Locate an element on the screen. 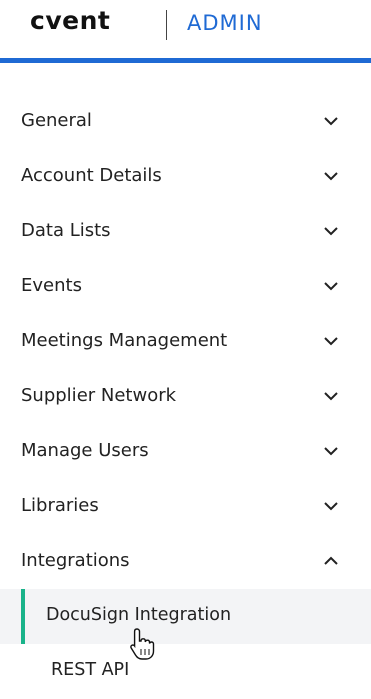  sub-item-label: REST API is located at coordinates (90, 670).